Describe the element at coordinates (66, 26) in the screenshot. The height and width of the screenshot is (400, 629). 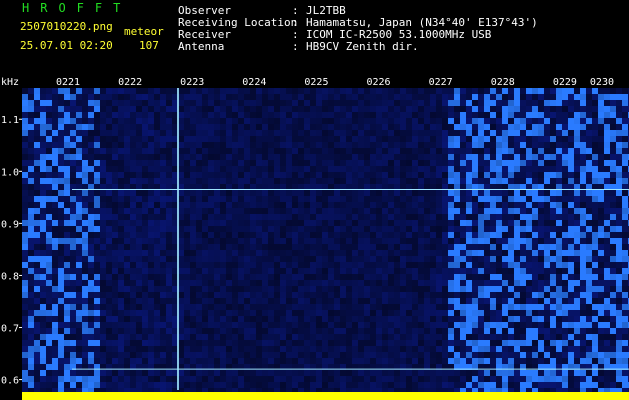
I see `file-name: 2507010220.png` at that location.